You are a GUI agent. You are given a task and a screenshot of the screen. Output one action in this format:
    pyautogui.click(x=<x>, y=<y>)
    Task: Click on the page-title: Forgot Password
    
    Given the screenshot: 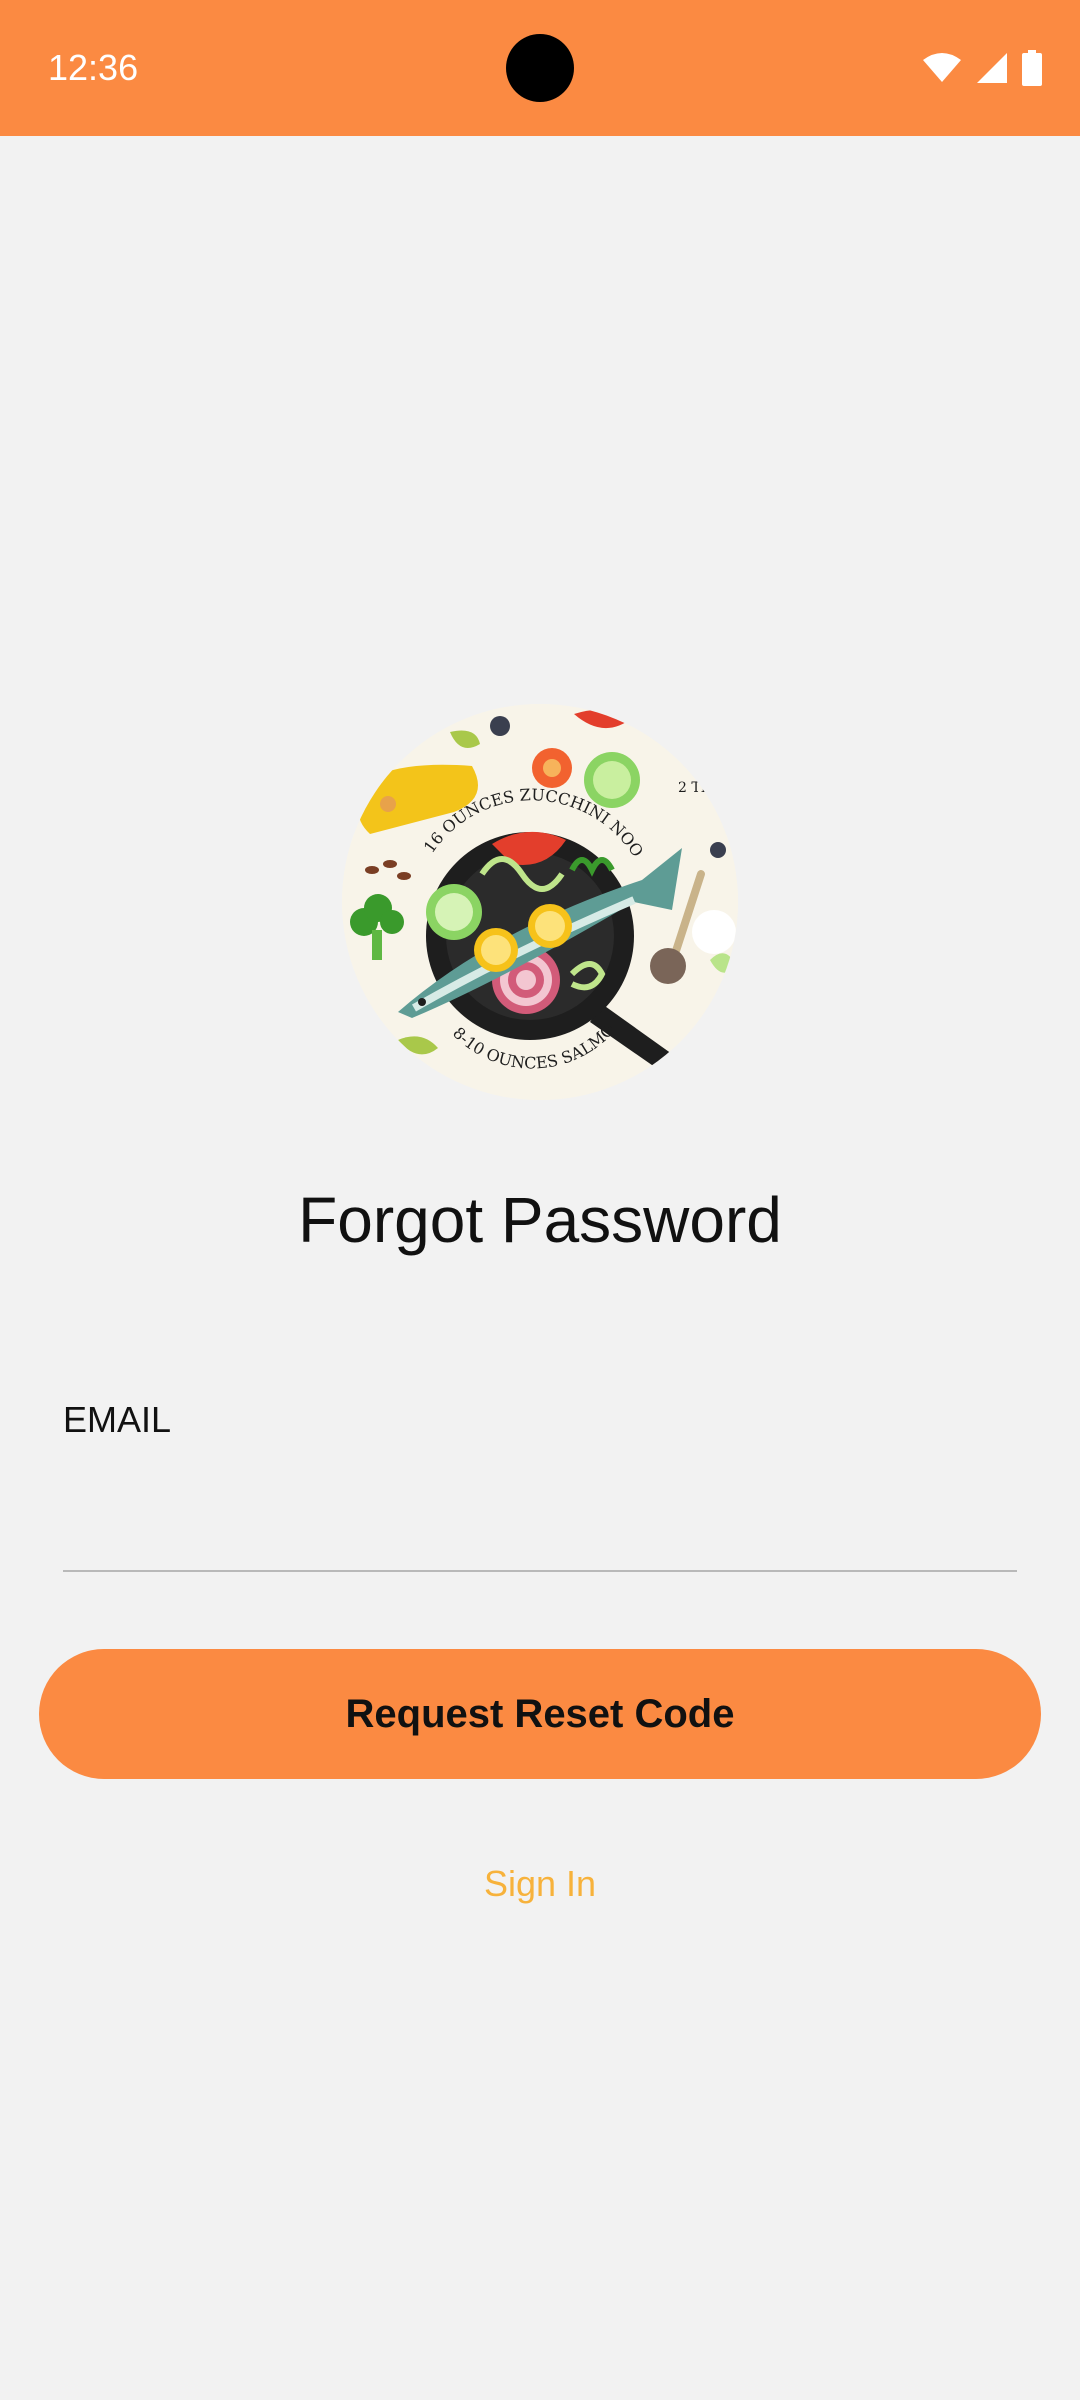 What is the action you would take?
    pyautogui.click(x=540, y=1220)
    